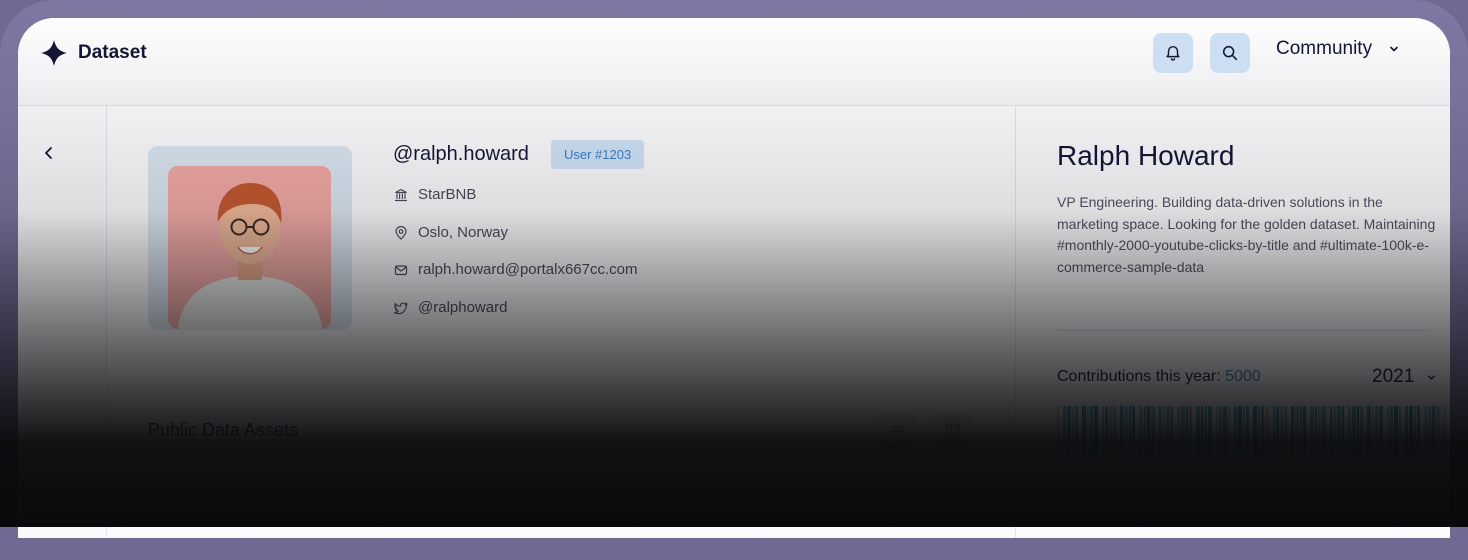  I want to click on user-id-badge: User #1203, so click(598, 154).